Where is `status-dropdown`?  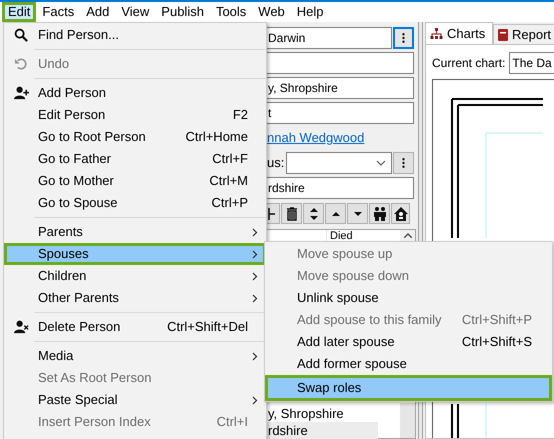
status-dropdown is located at coordinates (339, 163).